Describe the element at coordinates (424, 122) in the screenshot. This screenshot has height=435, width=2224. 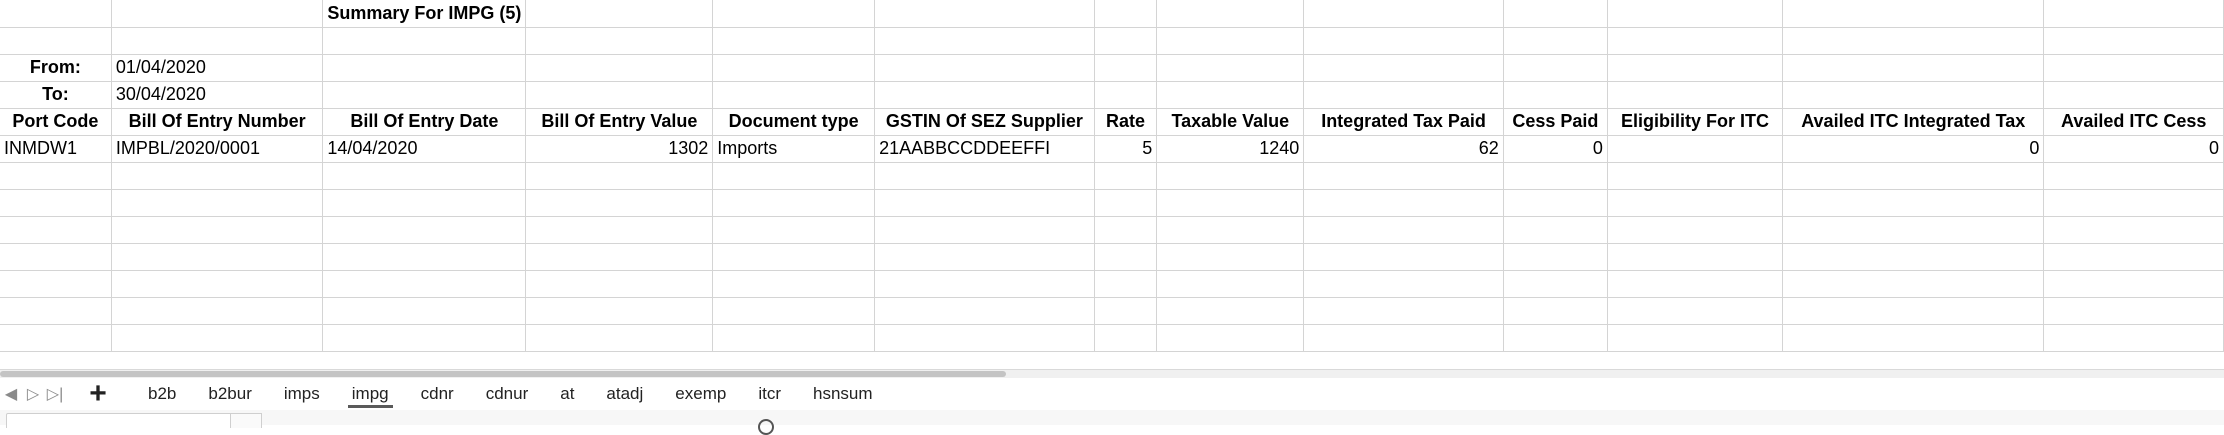
I see `column-header: Bill Of Entry Date` at that location.